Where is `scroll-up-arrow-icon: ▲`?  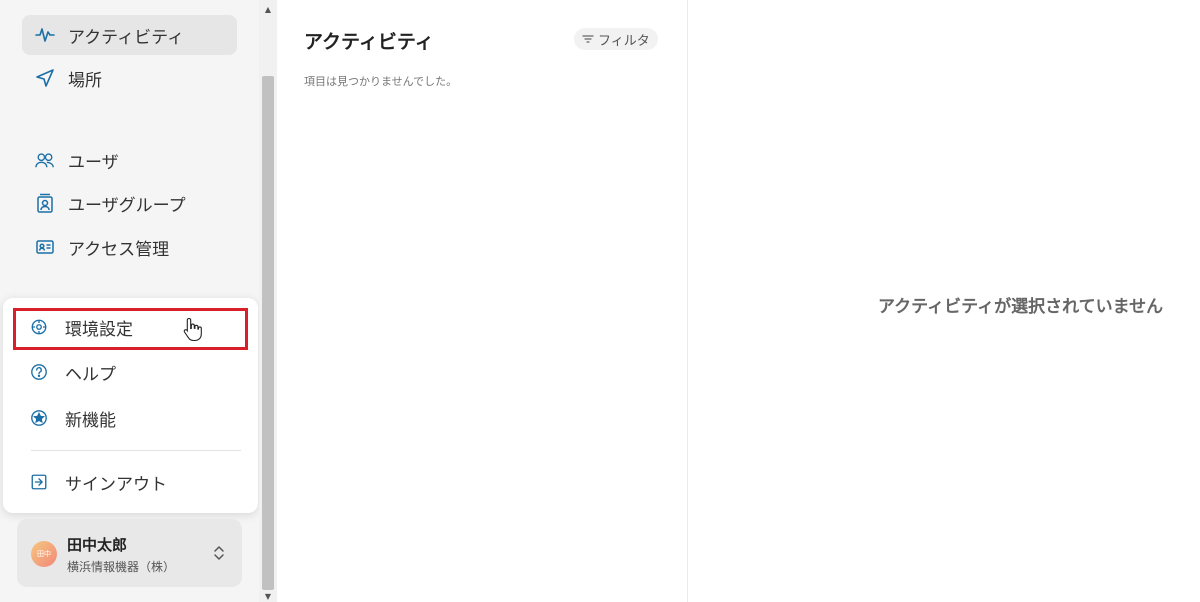 scroll-up-arrow-icon: ▲ is located at coordinates (268, 9).